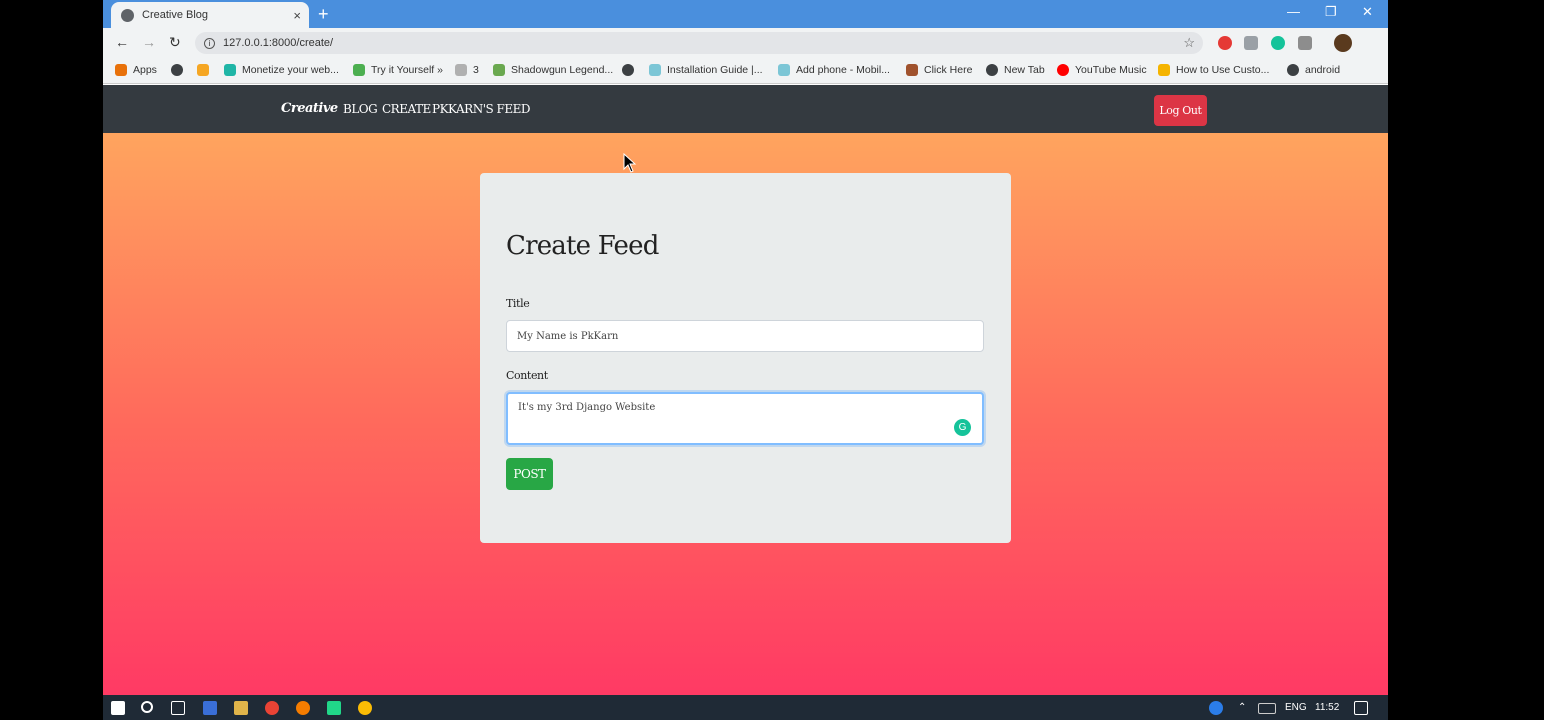  I want to click on bookmark-android: android, so click(1313, 70).